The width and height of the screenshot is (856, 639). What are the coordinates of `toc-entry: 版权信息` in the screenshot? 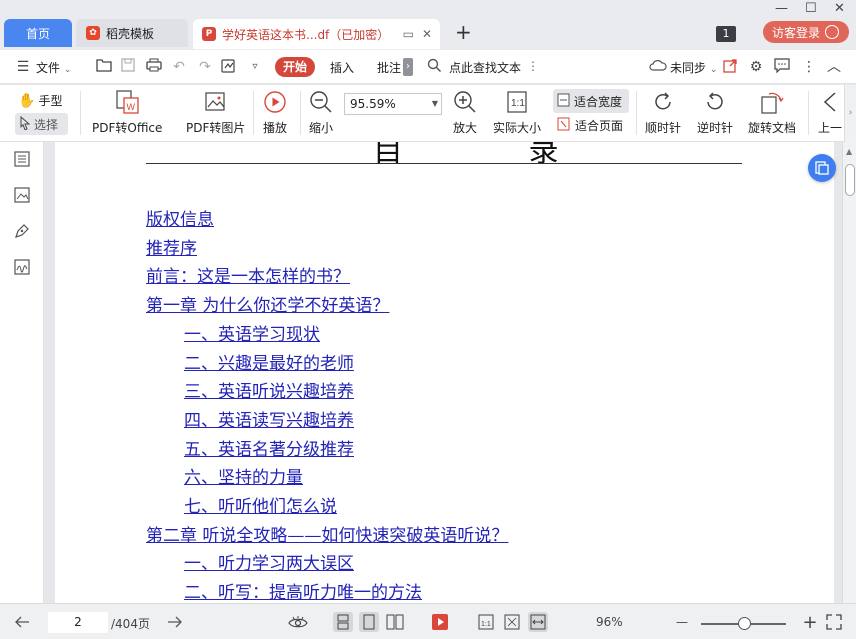 It's located at (180, 217).